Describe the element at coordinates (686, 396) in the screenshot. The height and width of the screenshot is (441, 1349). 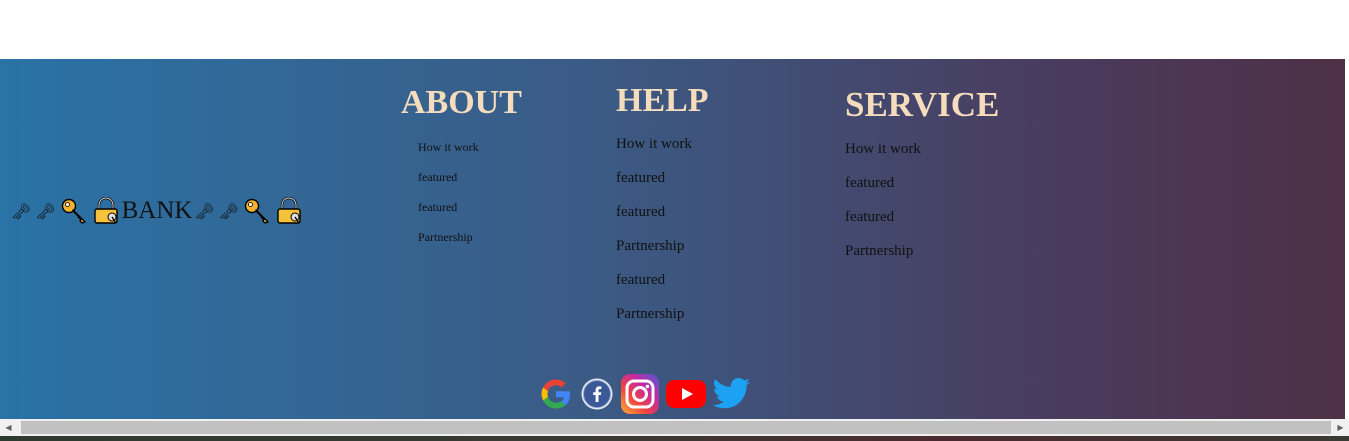
I see `youtube-icon` at that location.